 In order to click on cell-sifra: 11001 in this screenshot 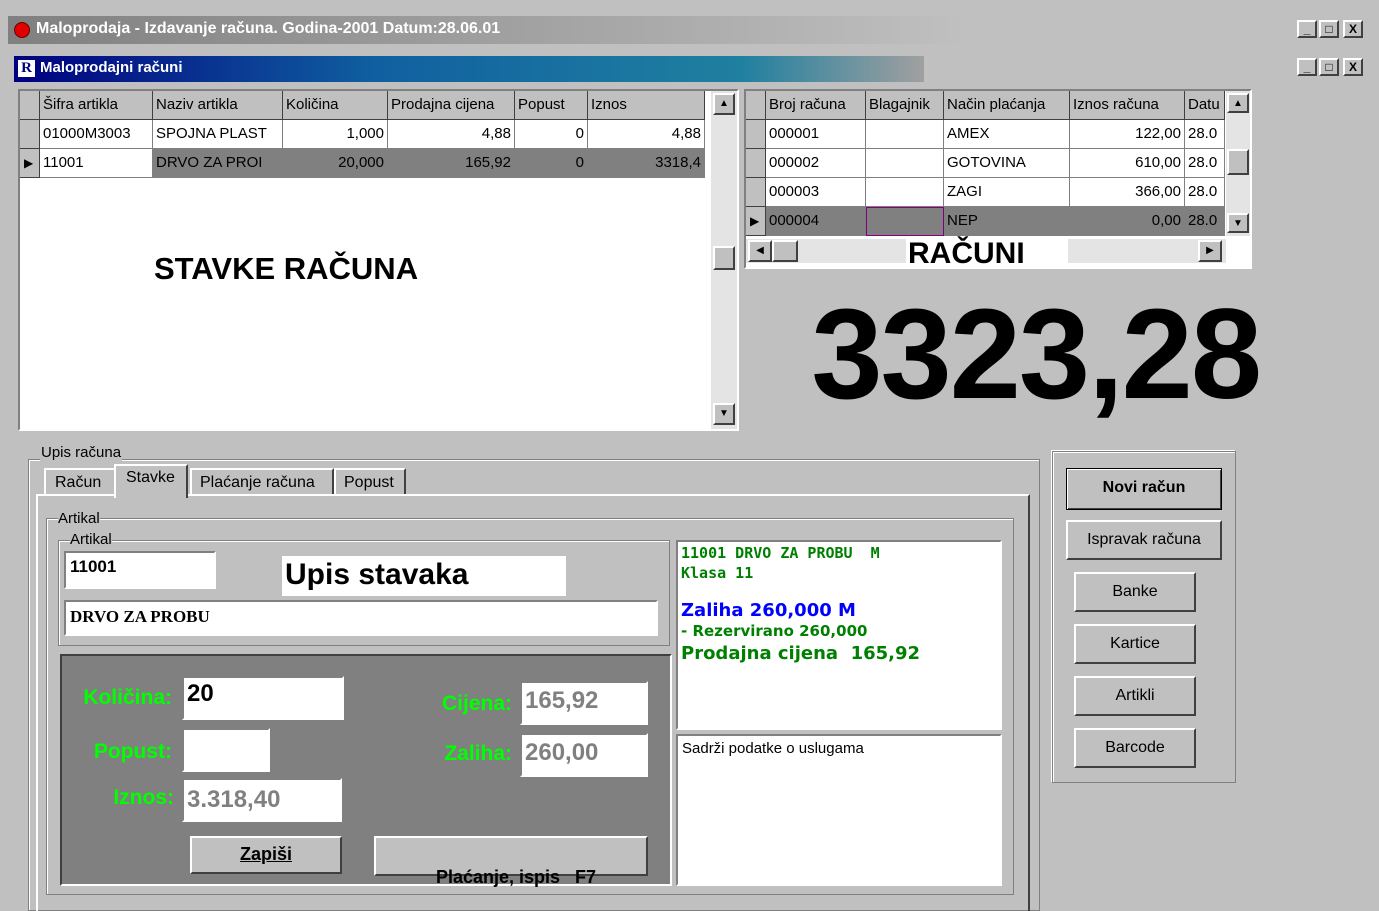, I will do `click(96, 163)`.